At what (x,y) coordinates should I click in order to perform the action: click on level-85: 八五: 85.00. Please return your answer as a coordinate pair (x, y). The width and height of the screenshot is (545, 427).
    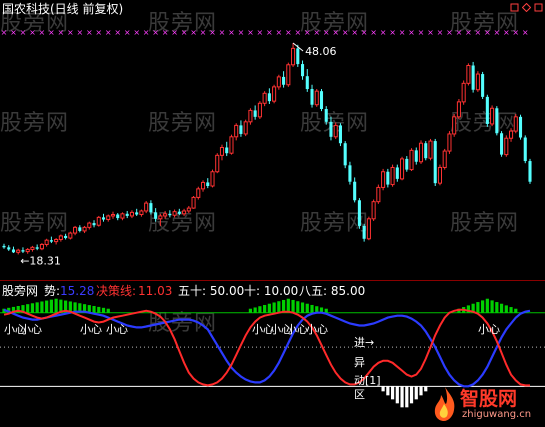
    Looking at the image, I should click on (332, 291).